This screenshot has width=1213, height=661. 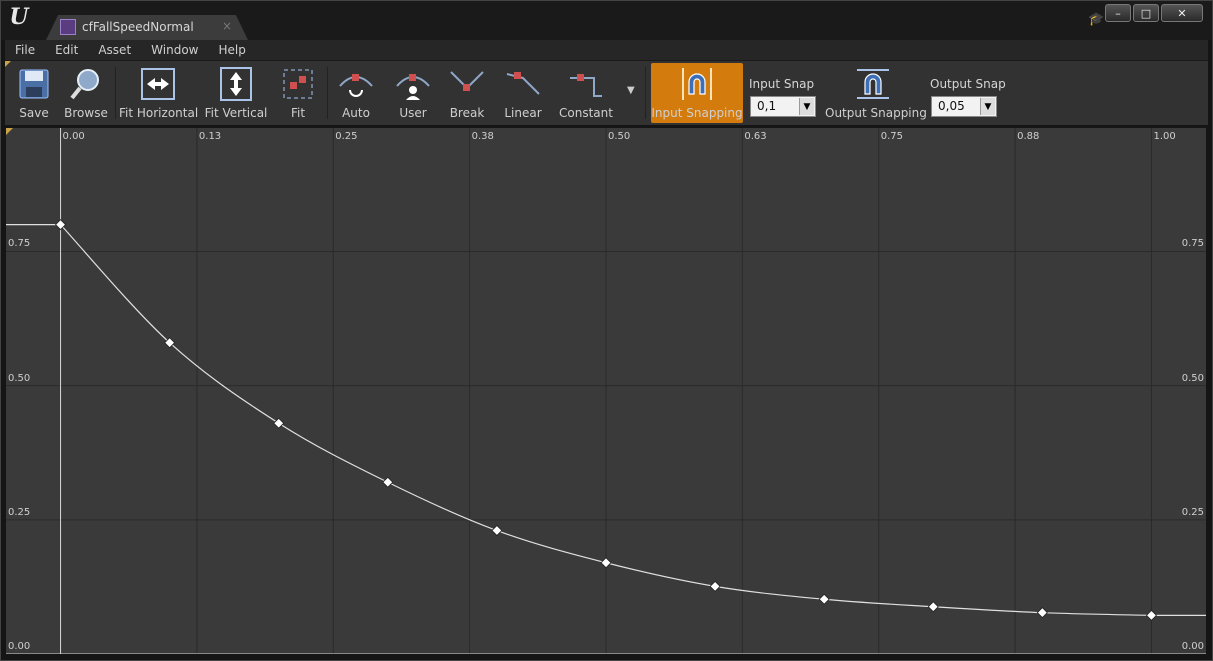 I want to click on x-tick-label: 0.63, so click(x=755, y=136).